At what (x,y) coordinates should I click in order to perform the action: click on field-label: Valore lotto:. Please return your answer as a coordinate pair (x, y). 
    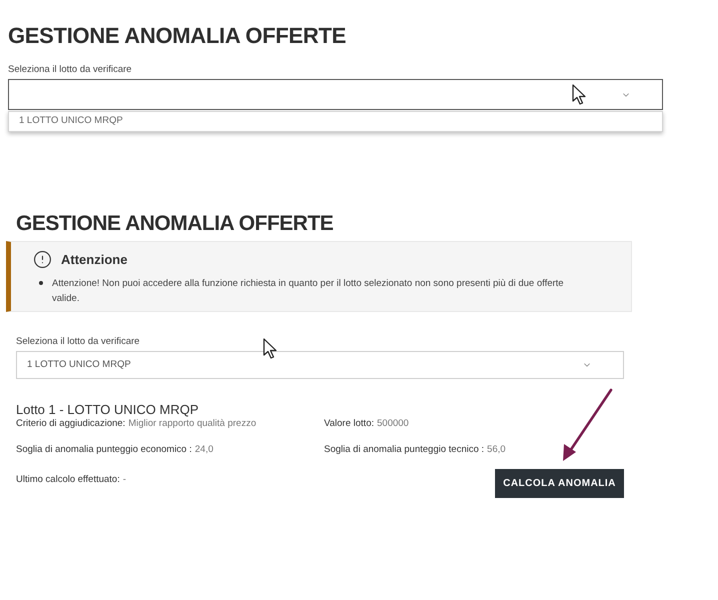
    Looking at the image, I should click on (349, 424).